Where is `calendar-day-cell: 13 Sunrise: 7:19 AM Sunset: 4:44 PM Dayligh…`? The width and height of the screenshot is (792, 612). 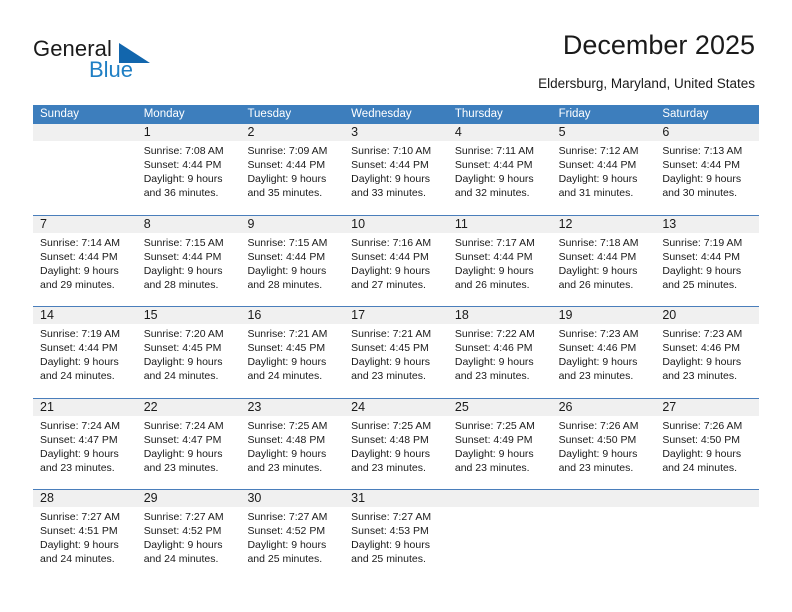
calendar-day-cell: 13 Sunrise: 7:19 AM Sunset: 4:44 PM Dayligh… is located at coordinates (707, 261).